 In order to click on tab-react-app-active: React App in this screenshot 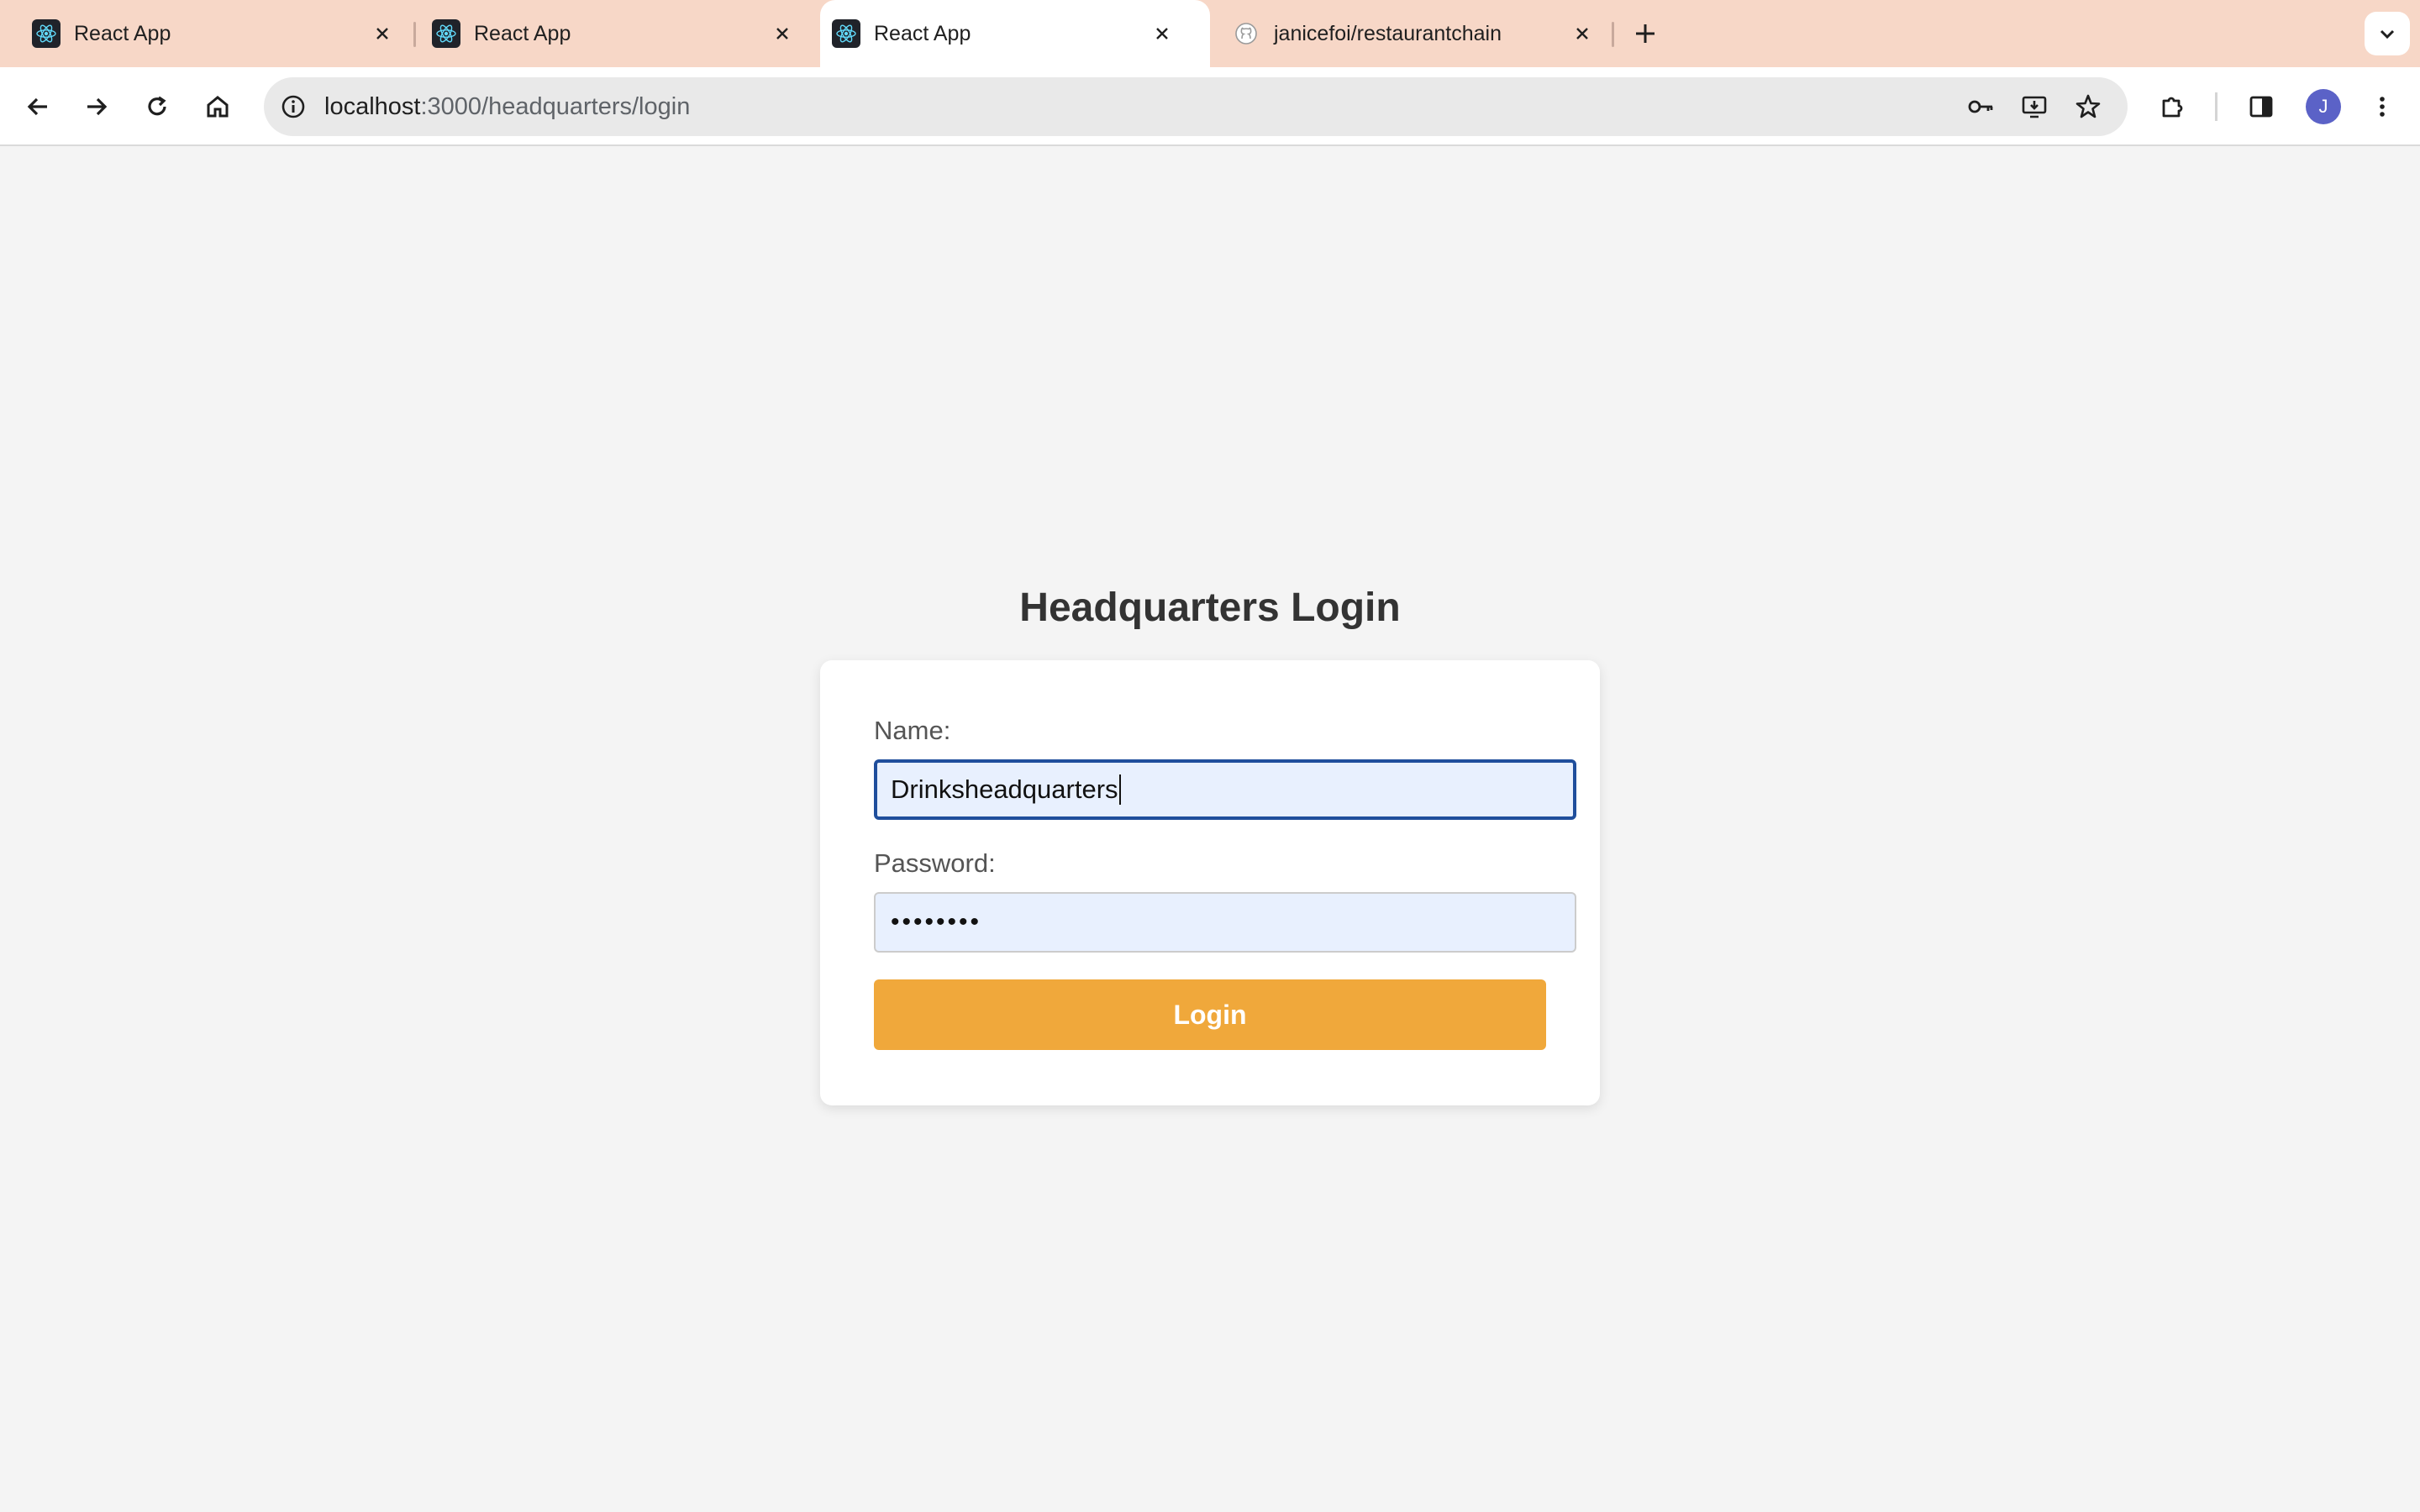, I will do `click(1015, 33)`.